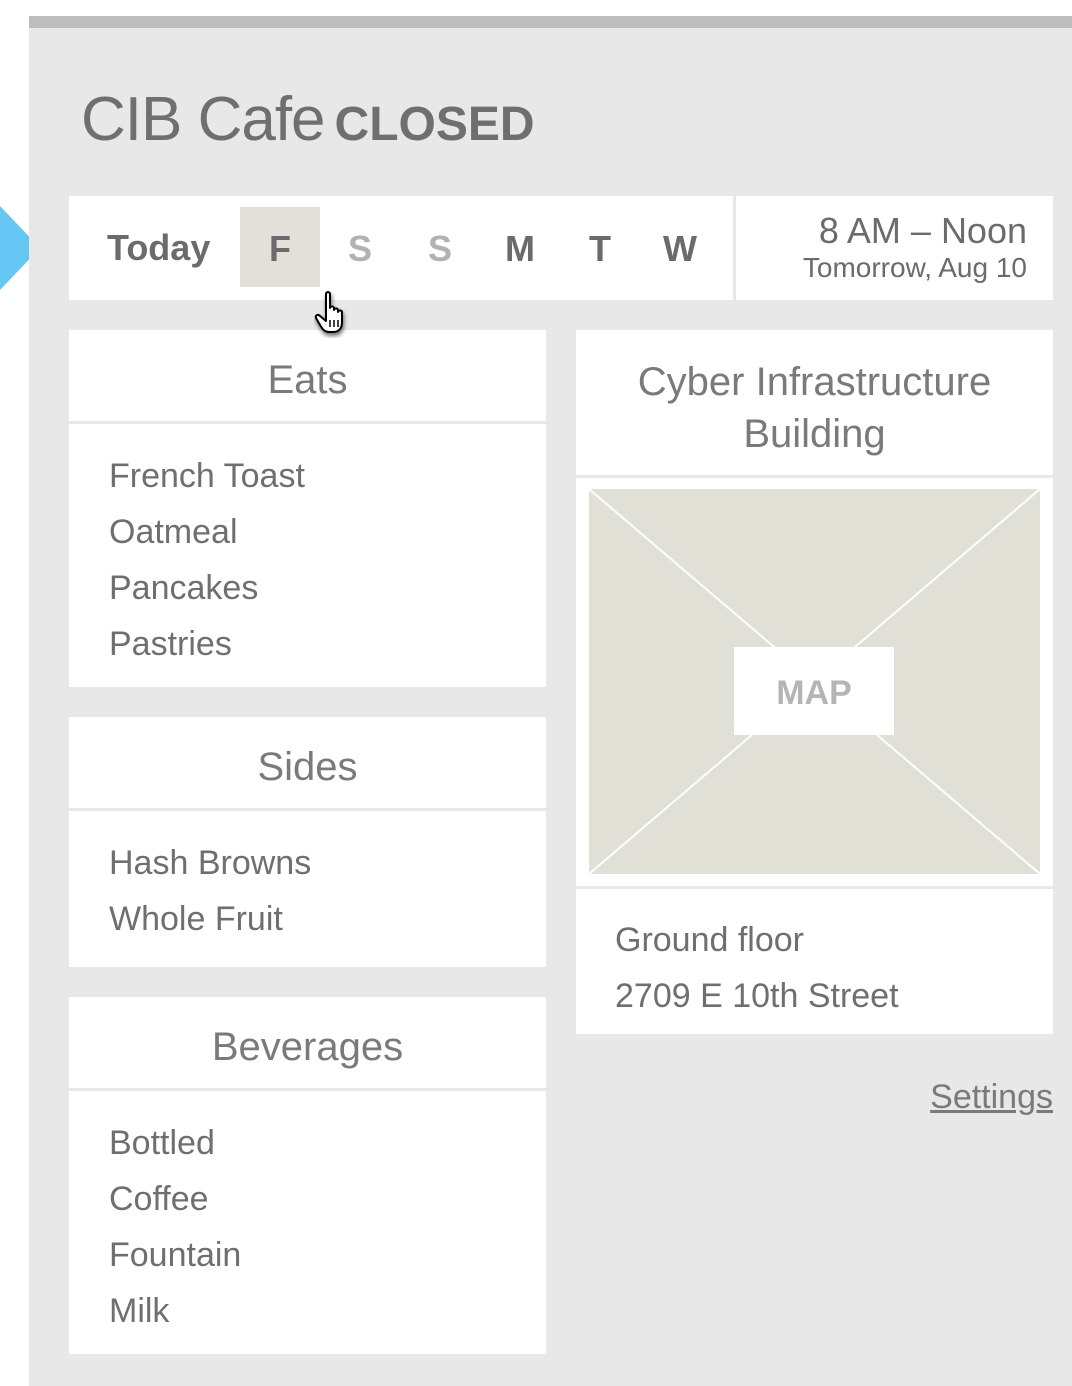 This screenshot has width=1072, height=1386. Describe the element at coordinates (814, 382) in the screenshot. I see `building-name-line: Cyber Infrastructure` at that location.